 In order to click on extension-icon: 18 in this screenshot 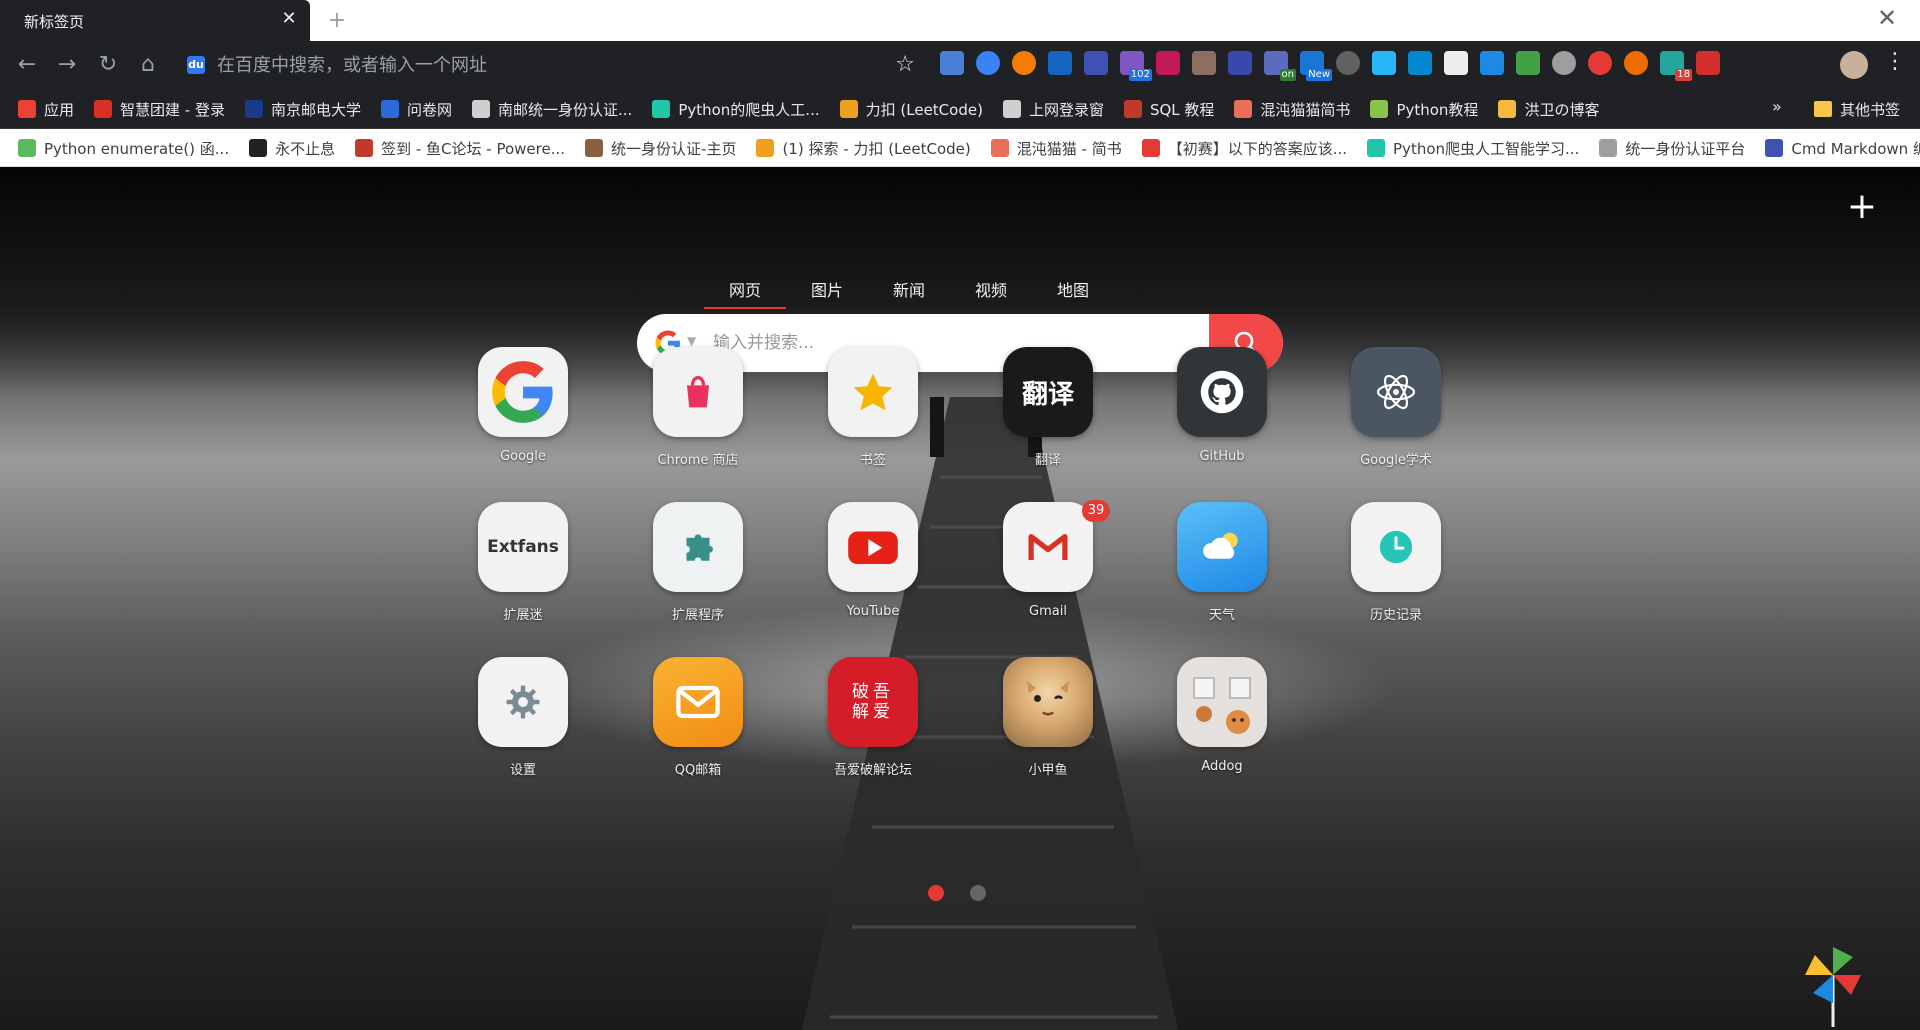, I will do `click(1676, 66)`.